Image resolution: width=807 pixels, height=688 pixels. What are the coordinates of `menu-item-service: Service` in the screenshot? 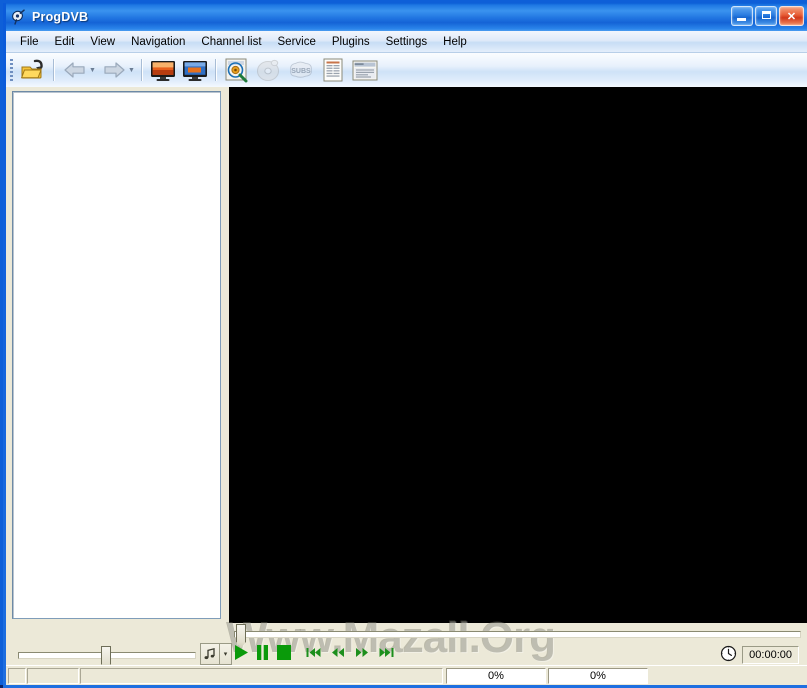 It's located at (297, 42).